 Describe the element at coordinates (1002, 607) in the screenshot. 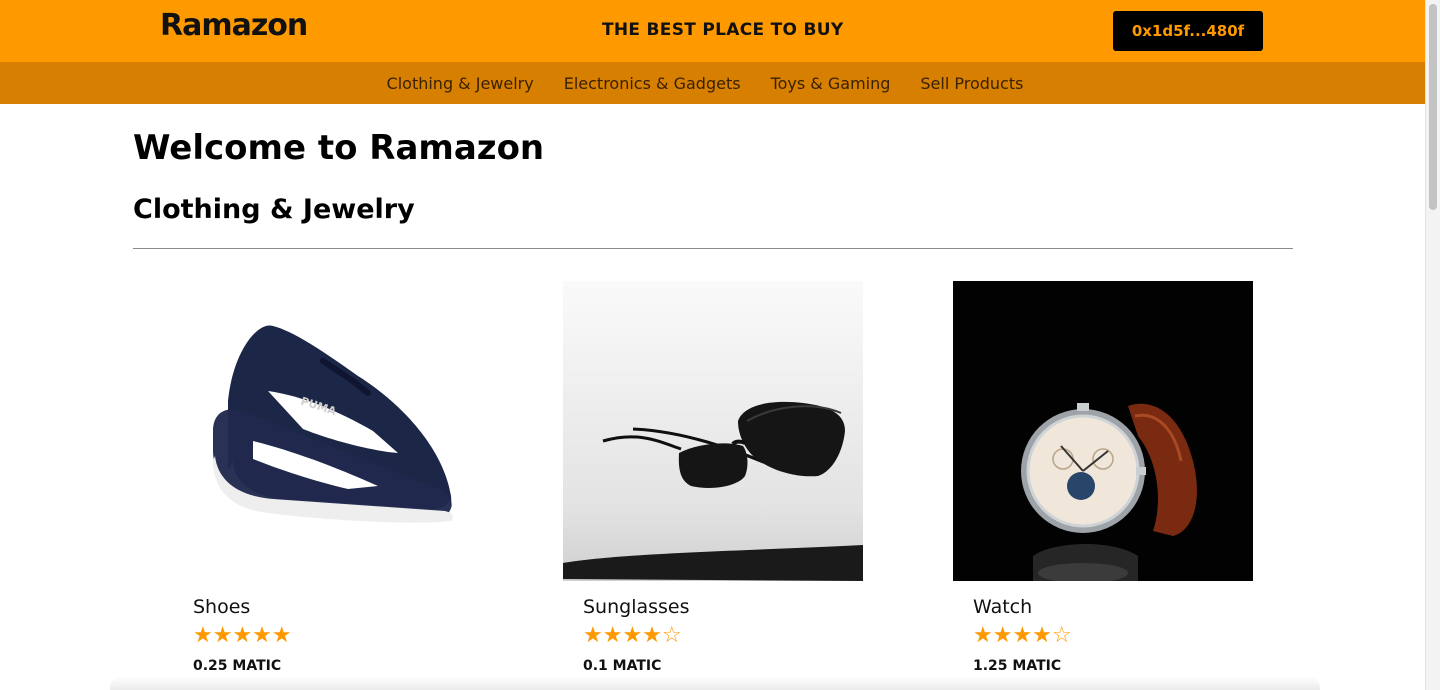

I see `product-name: Watch` at that location.